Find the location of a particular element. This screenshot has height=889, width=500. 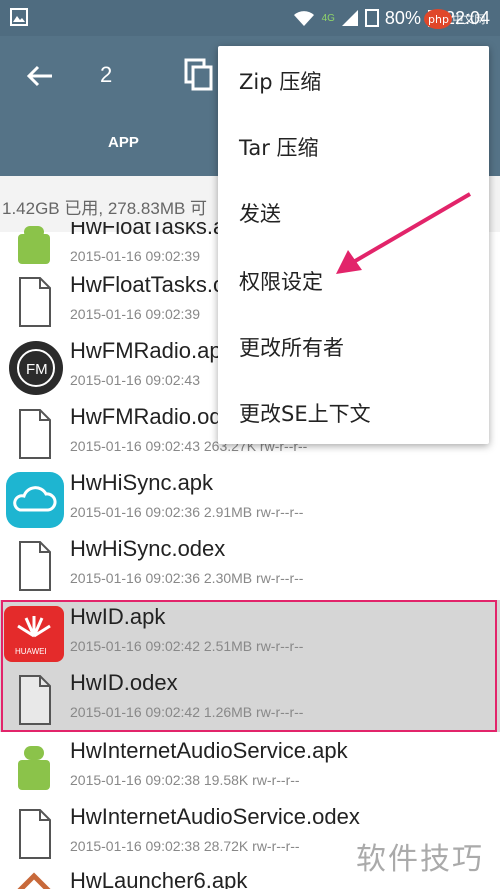

fm-label: FM is located at coordinates (37, 369).